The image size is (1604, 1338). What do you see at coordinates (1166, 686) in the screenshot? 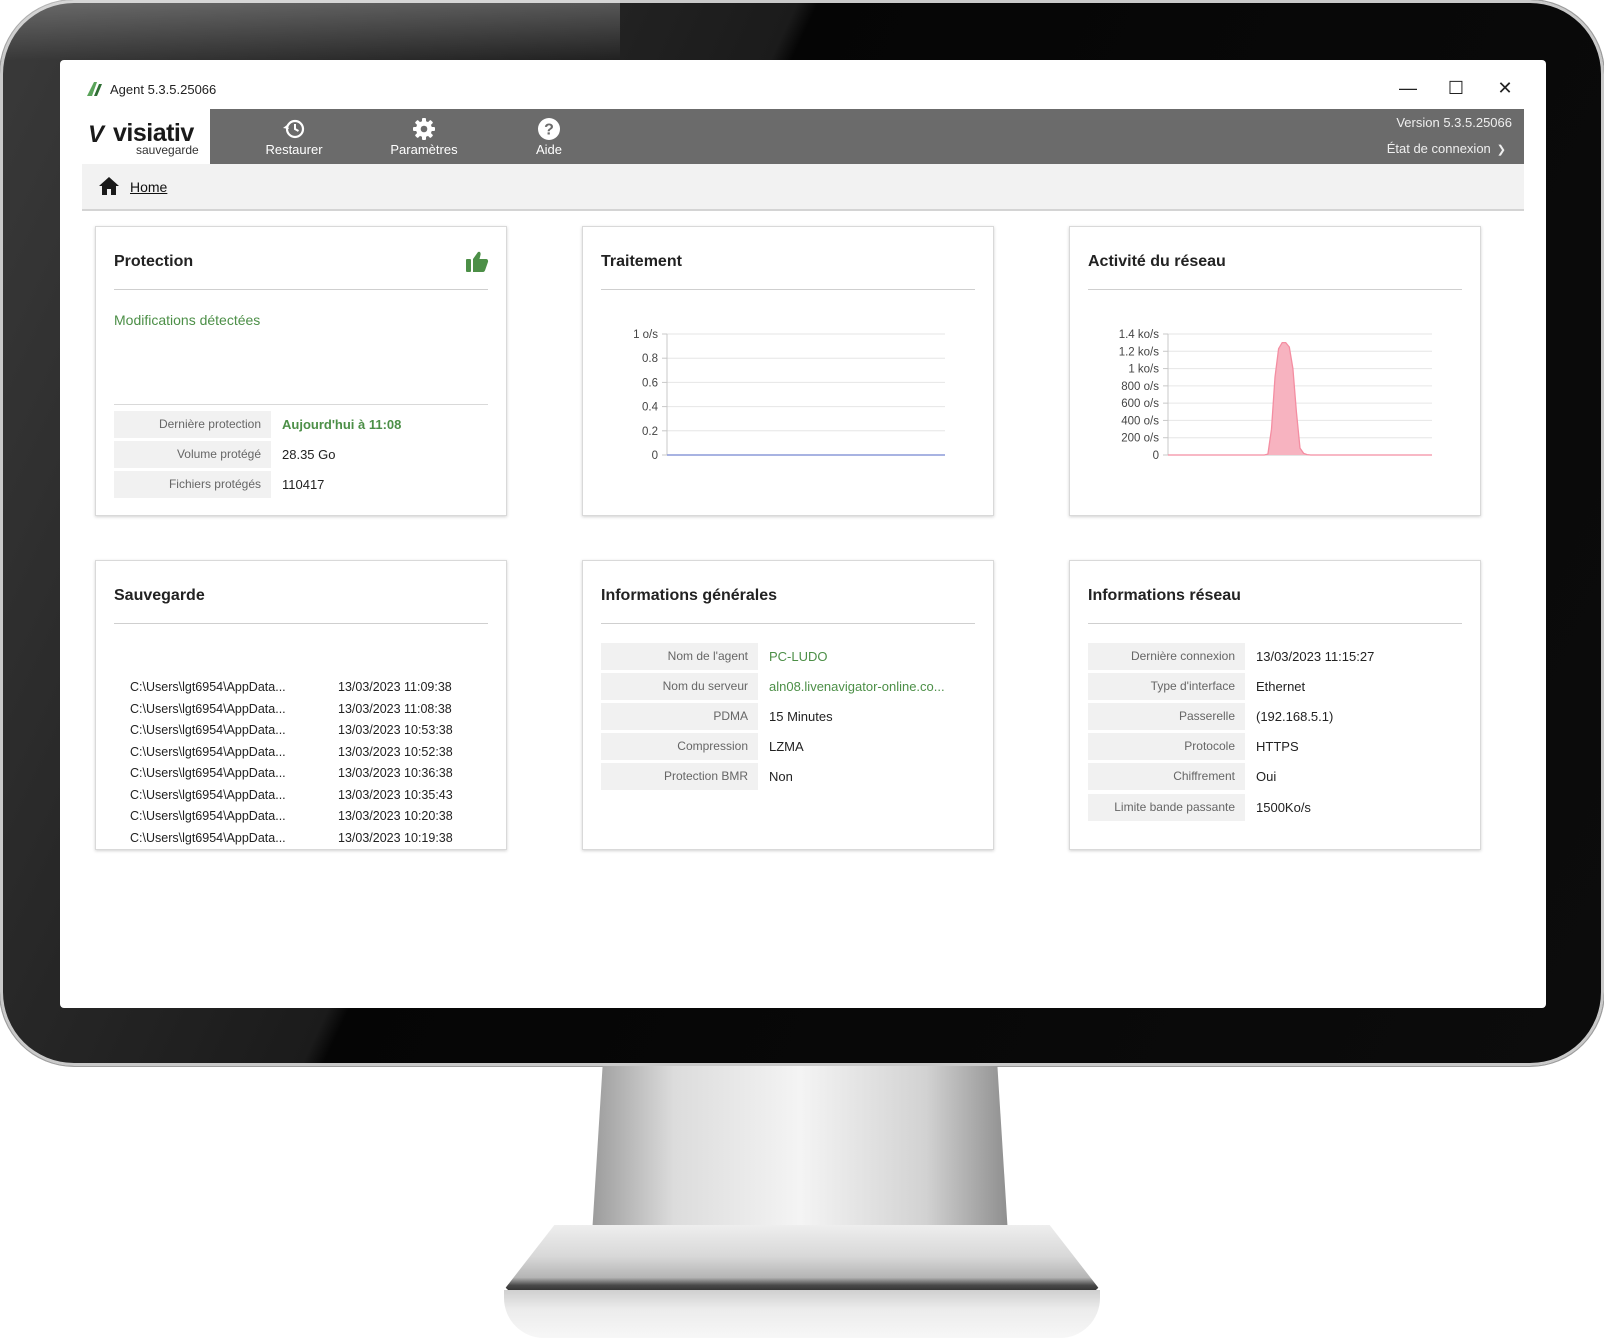
I see `info-key: Type d'interface` at bounding box center [1166, 686].